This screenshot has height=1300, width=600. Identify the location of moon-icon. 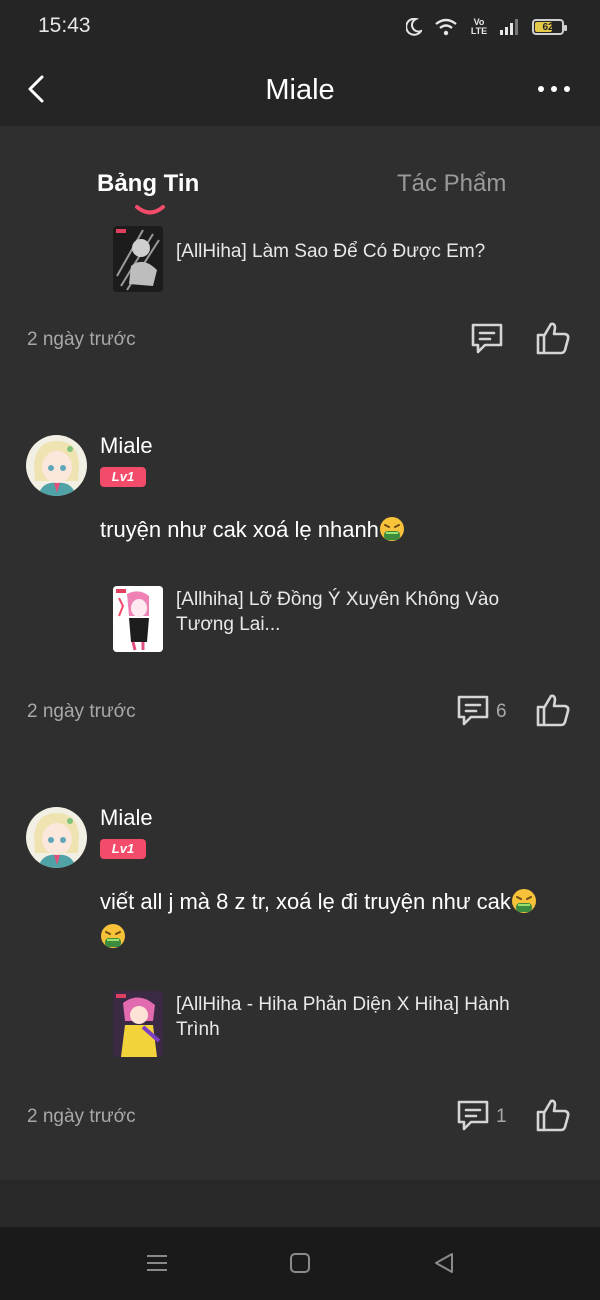
(414, 27).